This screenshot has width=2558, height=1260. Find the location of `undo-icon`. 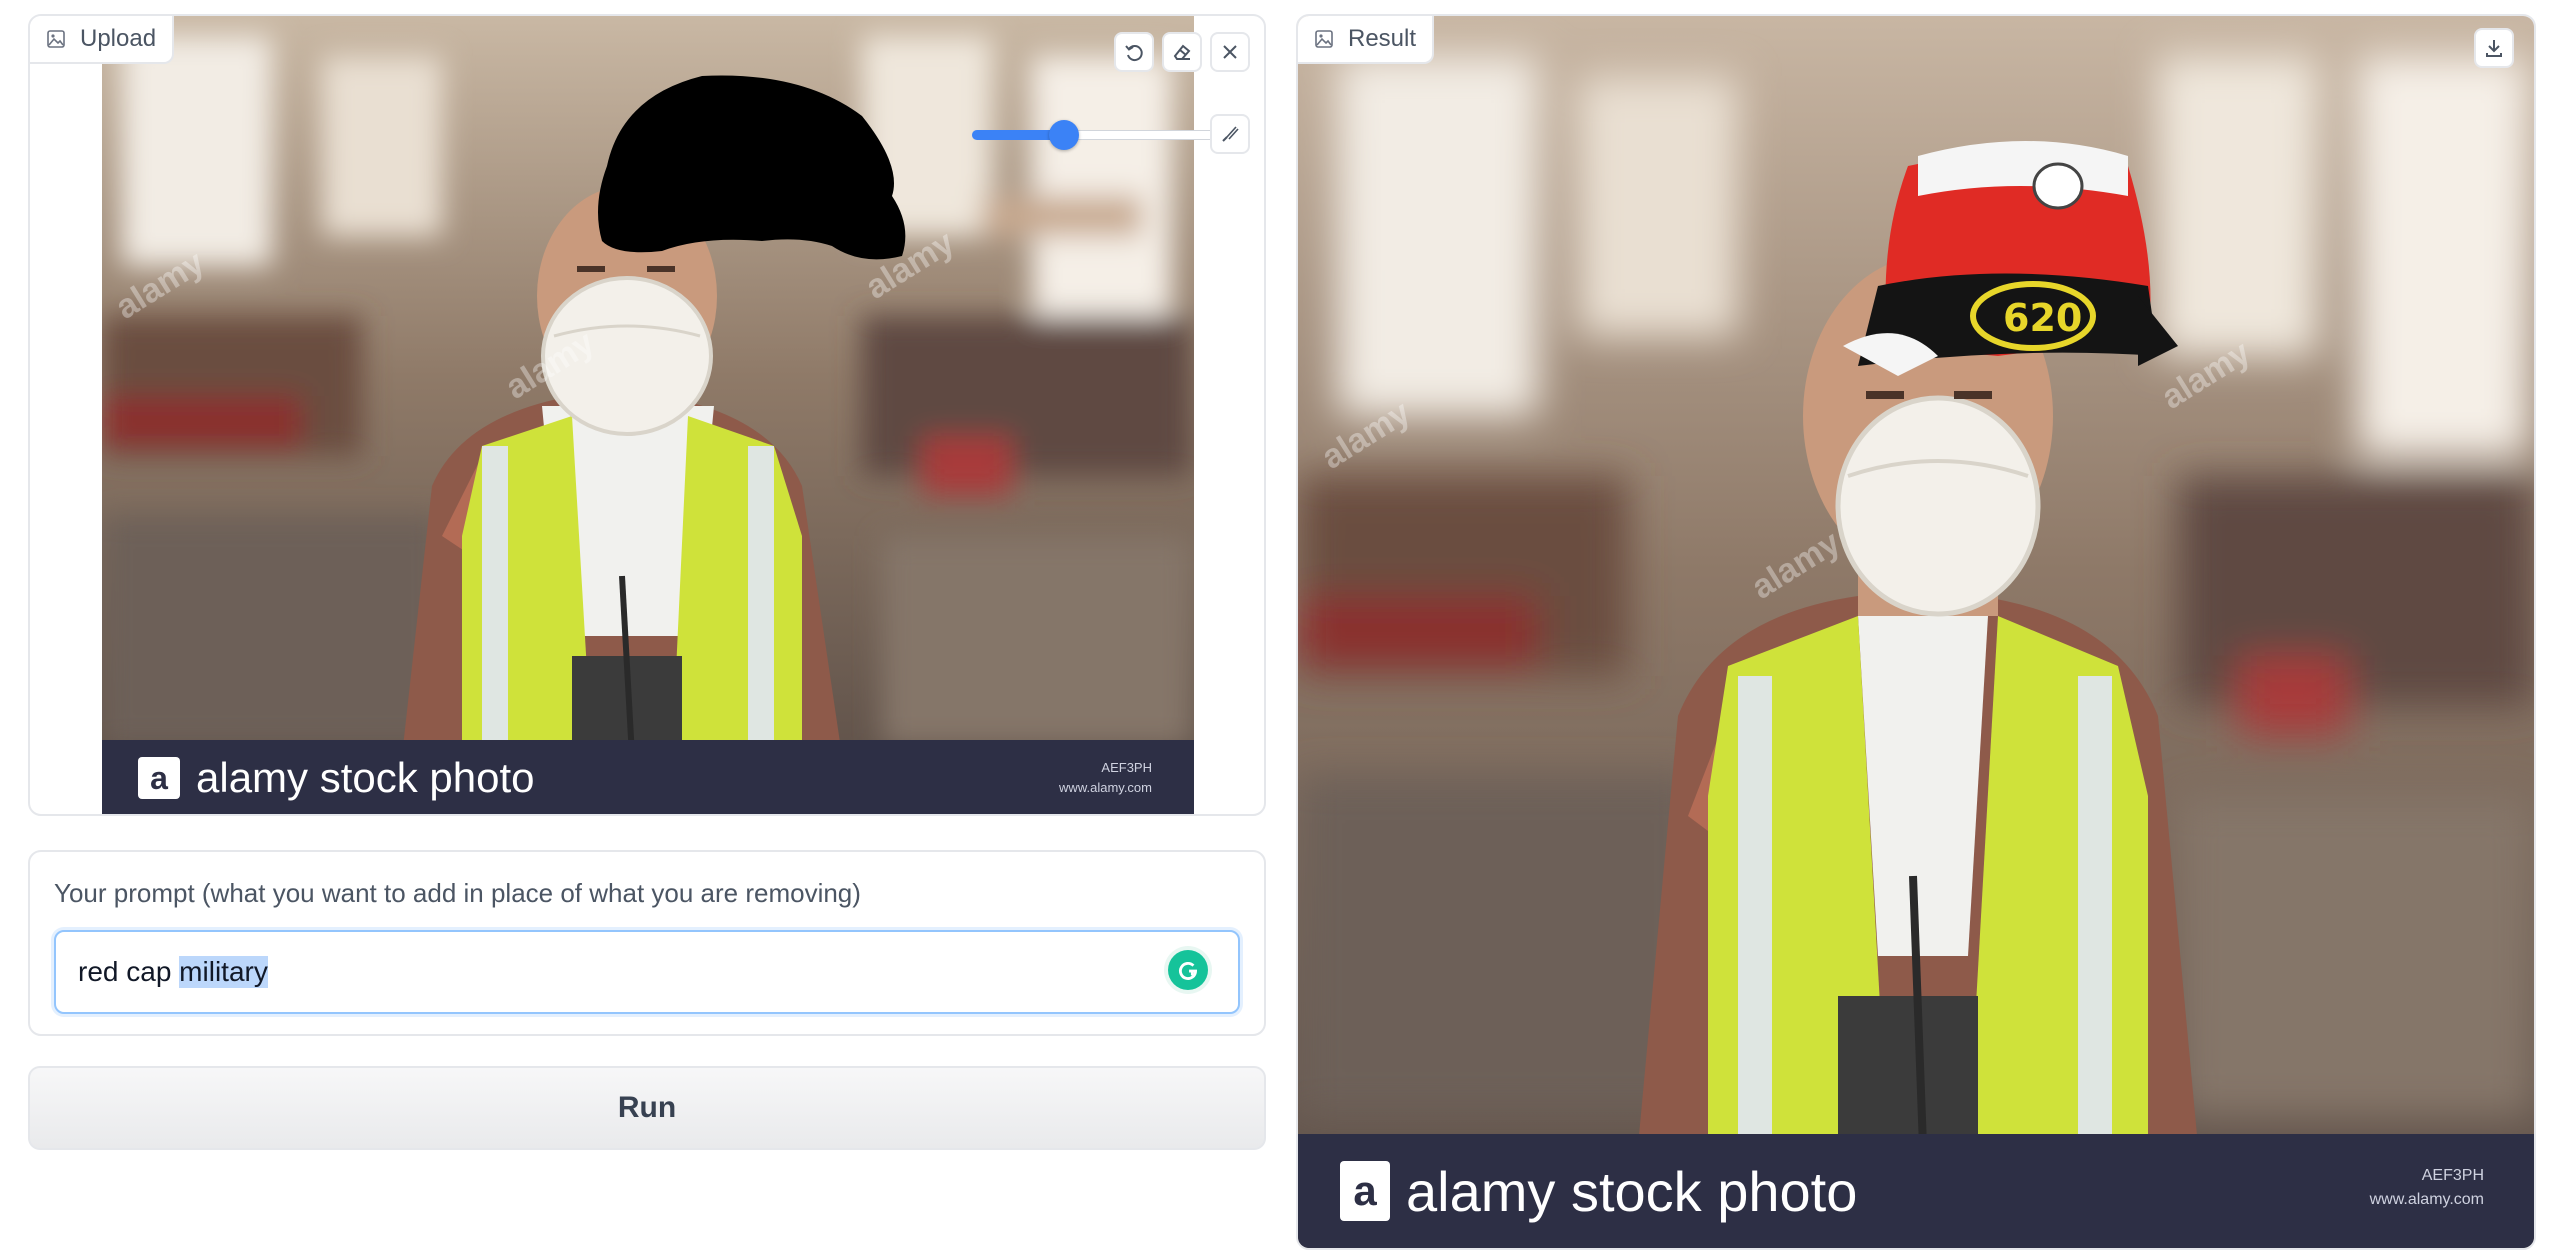

undo-icon is located at coordinates (1134, 53).